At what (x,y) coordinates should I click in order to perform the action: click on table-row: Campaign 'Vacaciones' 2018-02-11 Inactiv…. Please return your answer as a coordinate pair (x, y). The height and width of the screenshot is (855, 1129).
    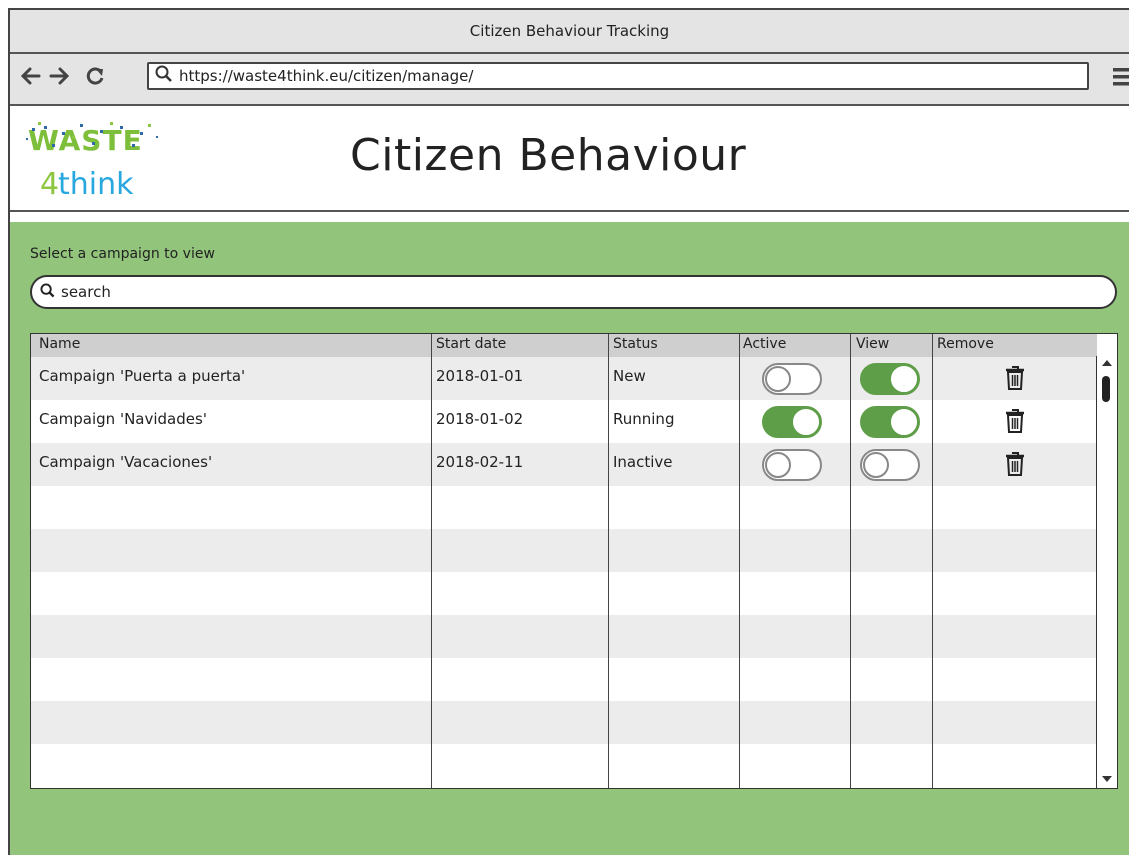
    Looking at the image, I should click on (564, 464).